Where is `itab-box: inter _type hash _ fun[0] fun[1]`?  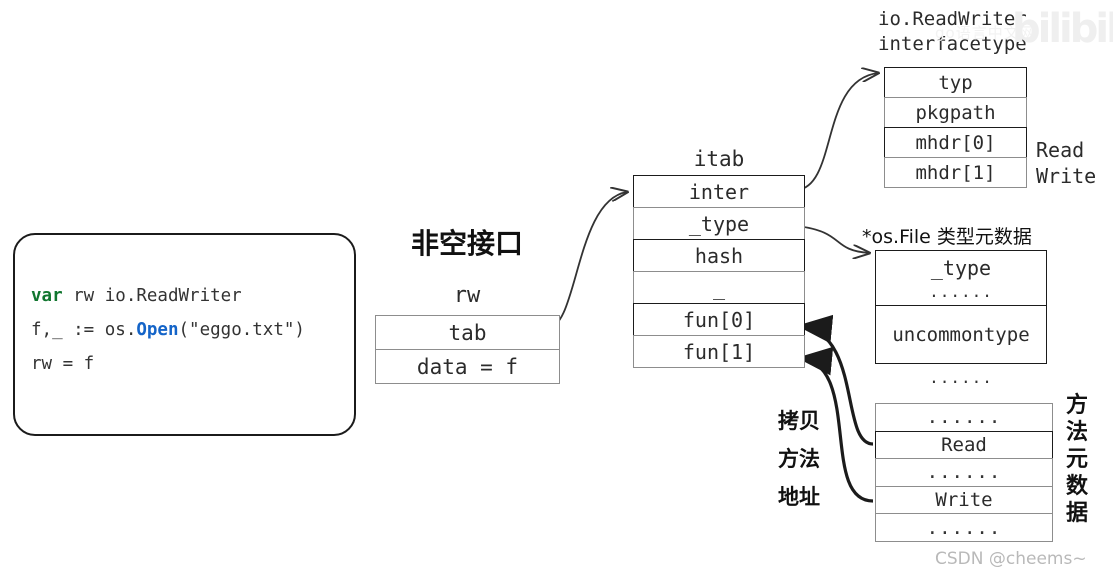 itab-box: inter _type hash _ fun[0] fun[1] is located at coordinates (719, 274).